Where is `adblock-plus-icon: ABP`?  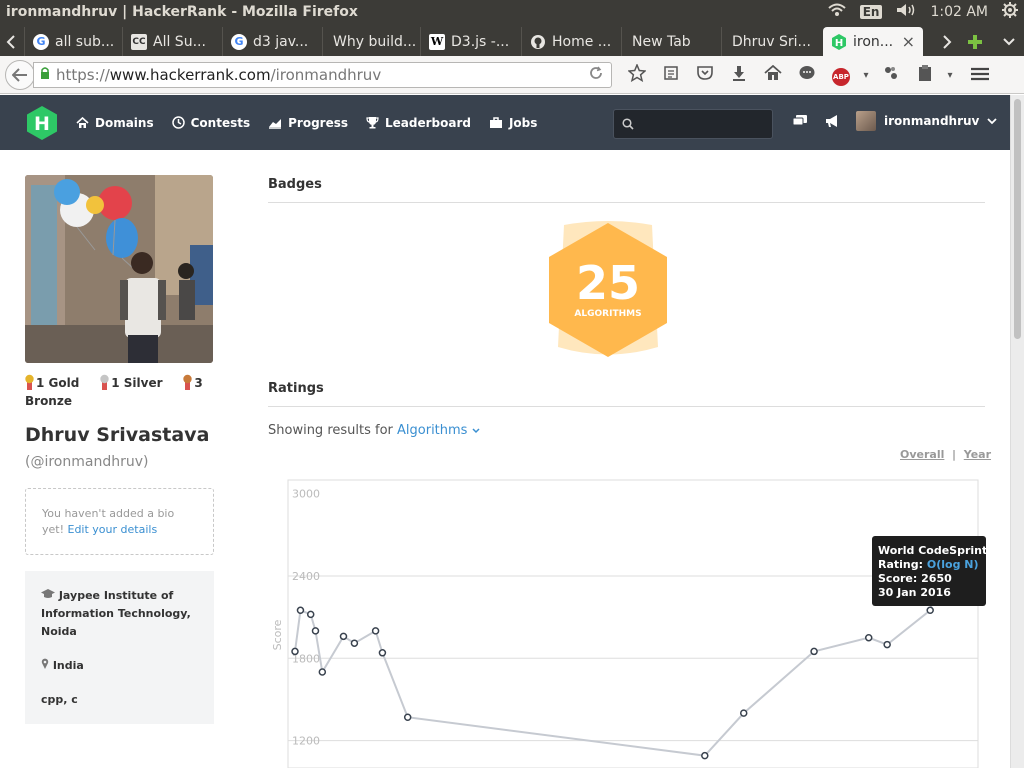 adblock-plus-icon: ABP is located at coordinates (841, 75).